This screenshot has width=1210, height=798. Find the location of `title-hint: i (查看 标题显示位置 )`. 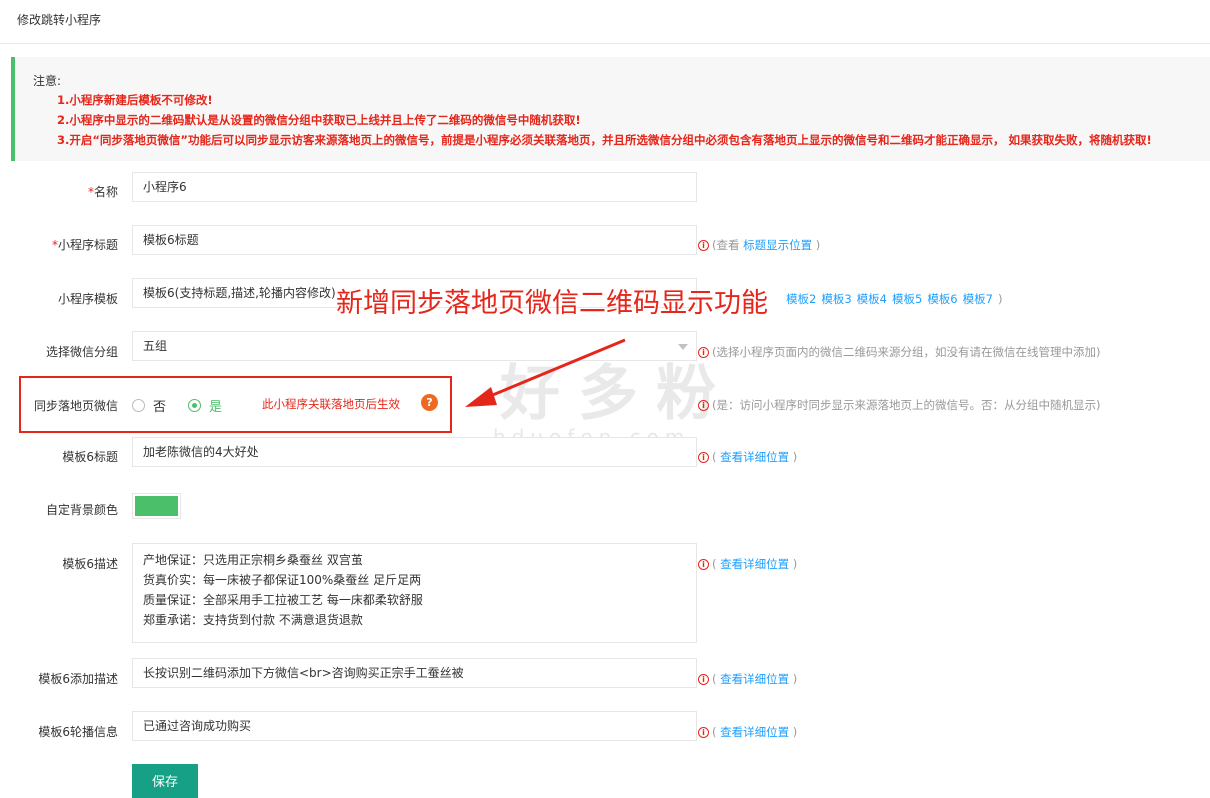

title-hint: i (查看 标题显示位置 ) is located at coordinates (759, 245).